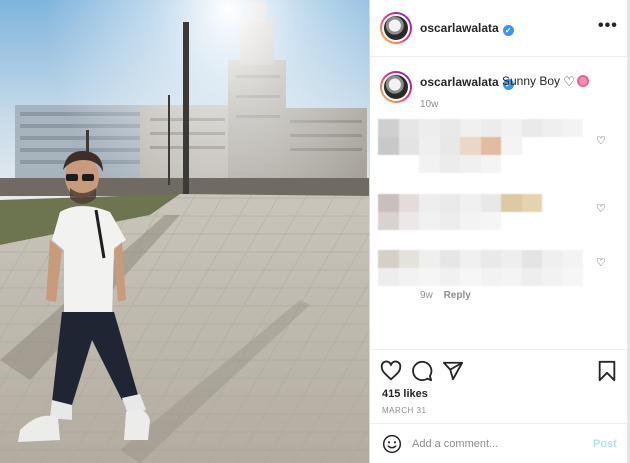  Describe the element at coordinates (607, 371) in the screenshot. I see `bookmark-icon` at that location.